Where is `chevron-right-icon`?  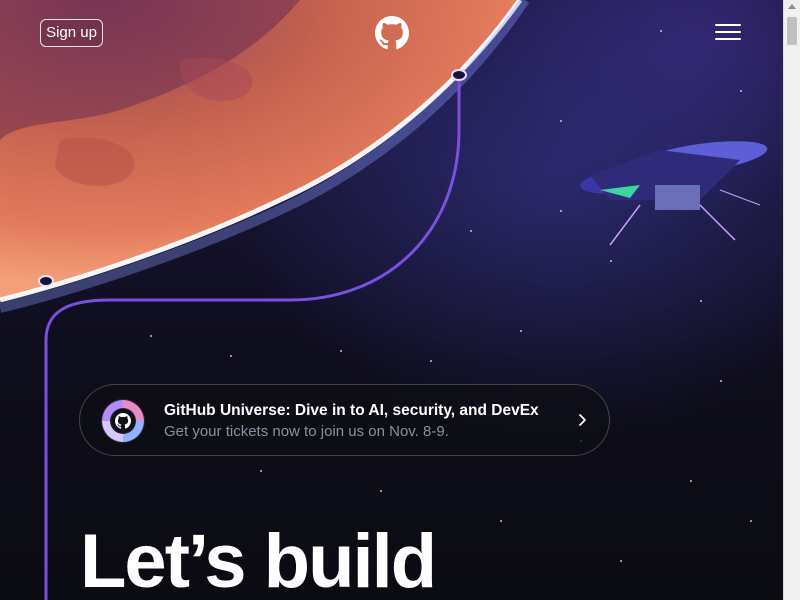
chevron-right-icon is located at coordinates (582, 420).